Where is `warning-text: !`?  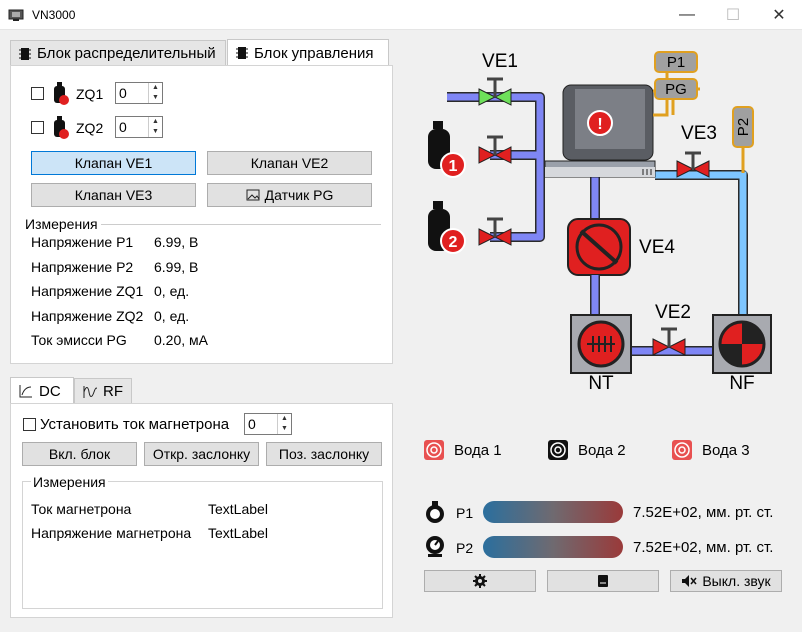 warning-text: ! is located at coordinates (599, 124).